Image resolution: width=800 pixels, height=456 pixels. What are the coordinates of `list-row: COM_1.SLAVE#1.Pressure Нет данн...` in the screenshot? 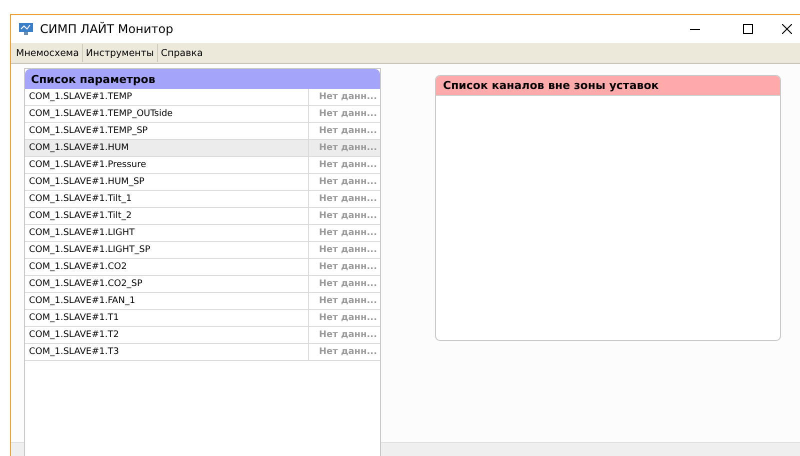 It's located at (202, 165).